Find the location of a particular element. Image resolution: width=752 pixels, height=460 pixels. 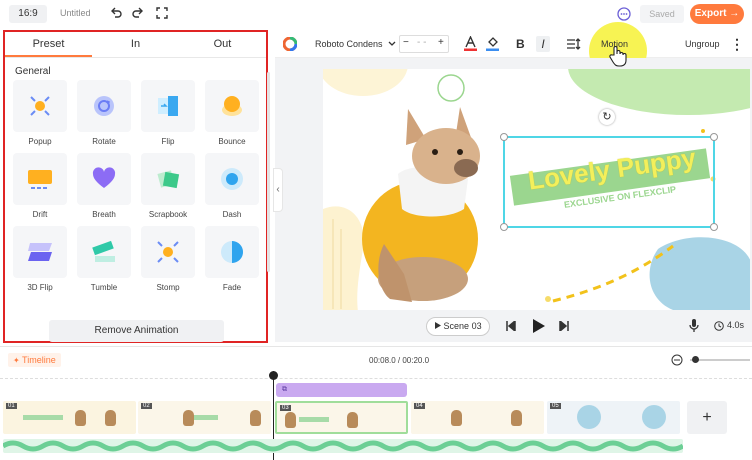

scene-selector: Scene 03 is located at coordinates (458, 326).